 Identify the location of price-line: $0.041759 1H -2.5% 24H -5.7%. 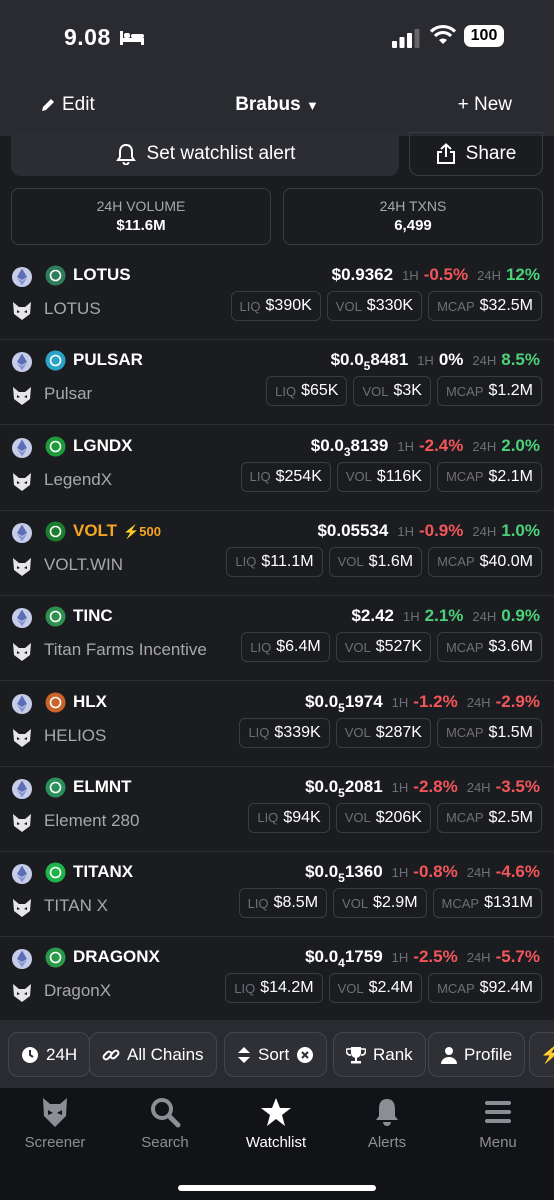
(422, 958).